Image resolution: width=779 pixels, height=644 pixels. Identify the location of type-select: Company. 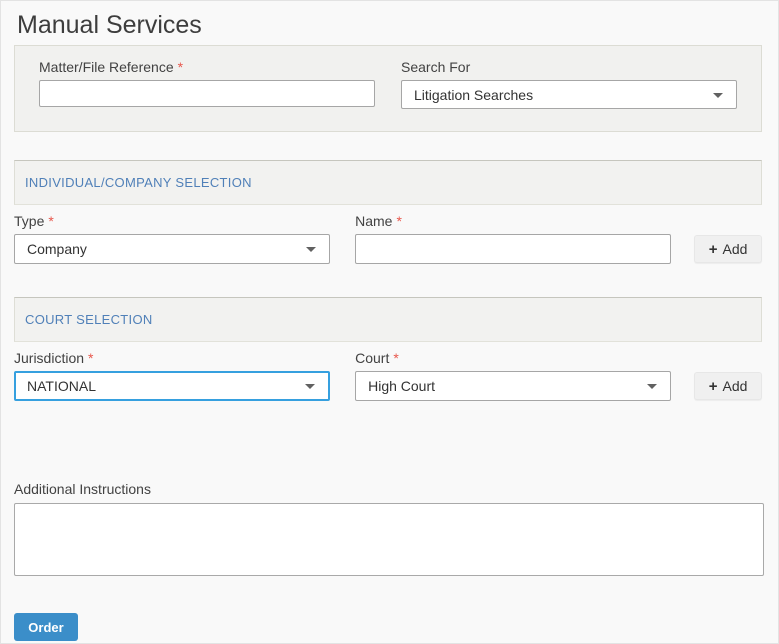
(172, 249).